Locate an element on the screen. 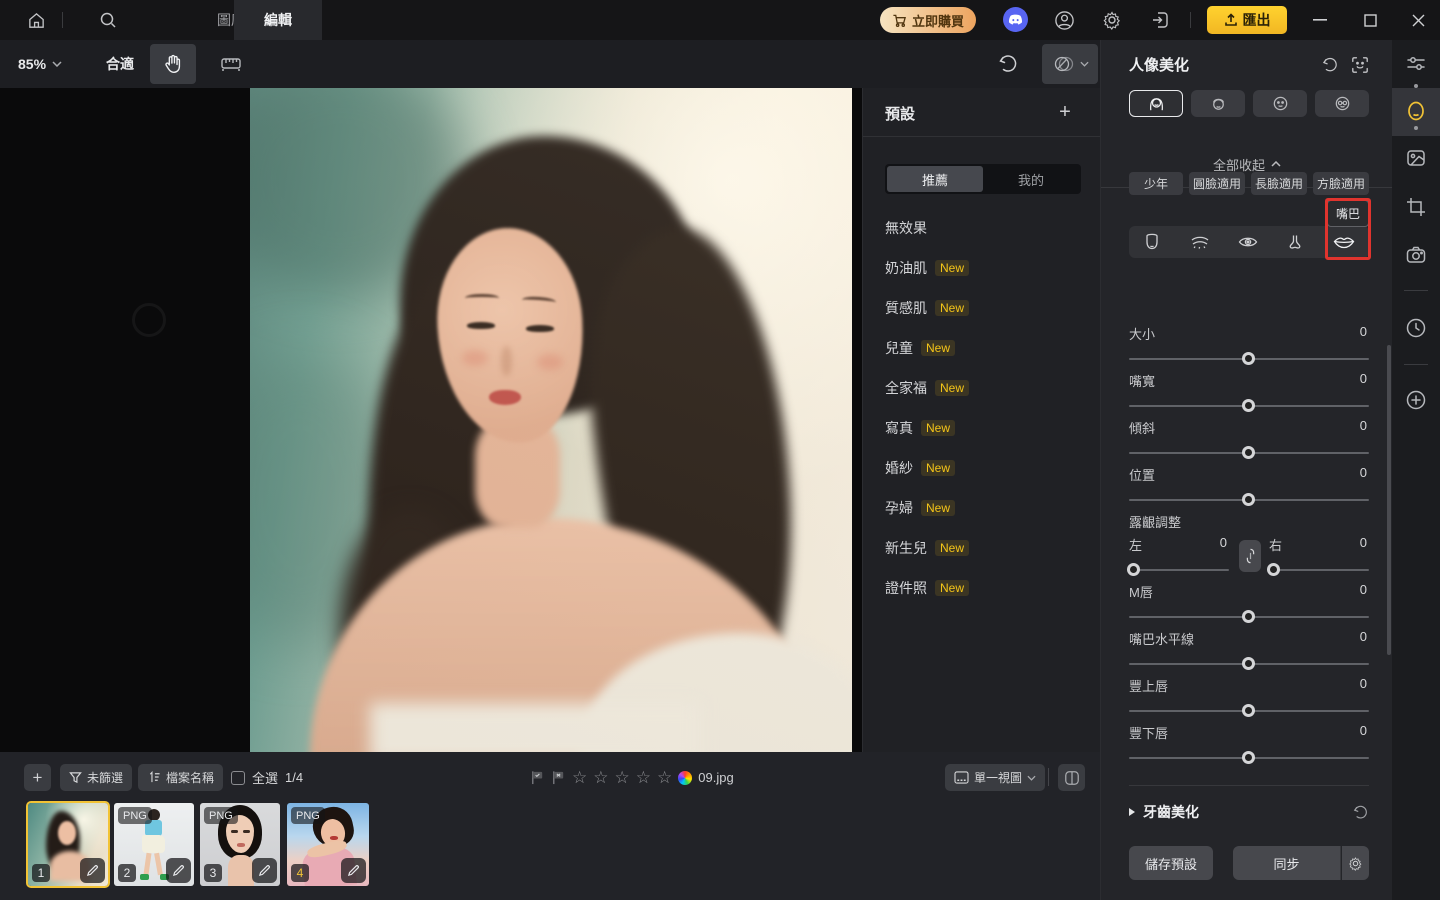 This screenshot has width=1440, height=900. preset-item: 孕婦 New is located at coordinates (983, 508).